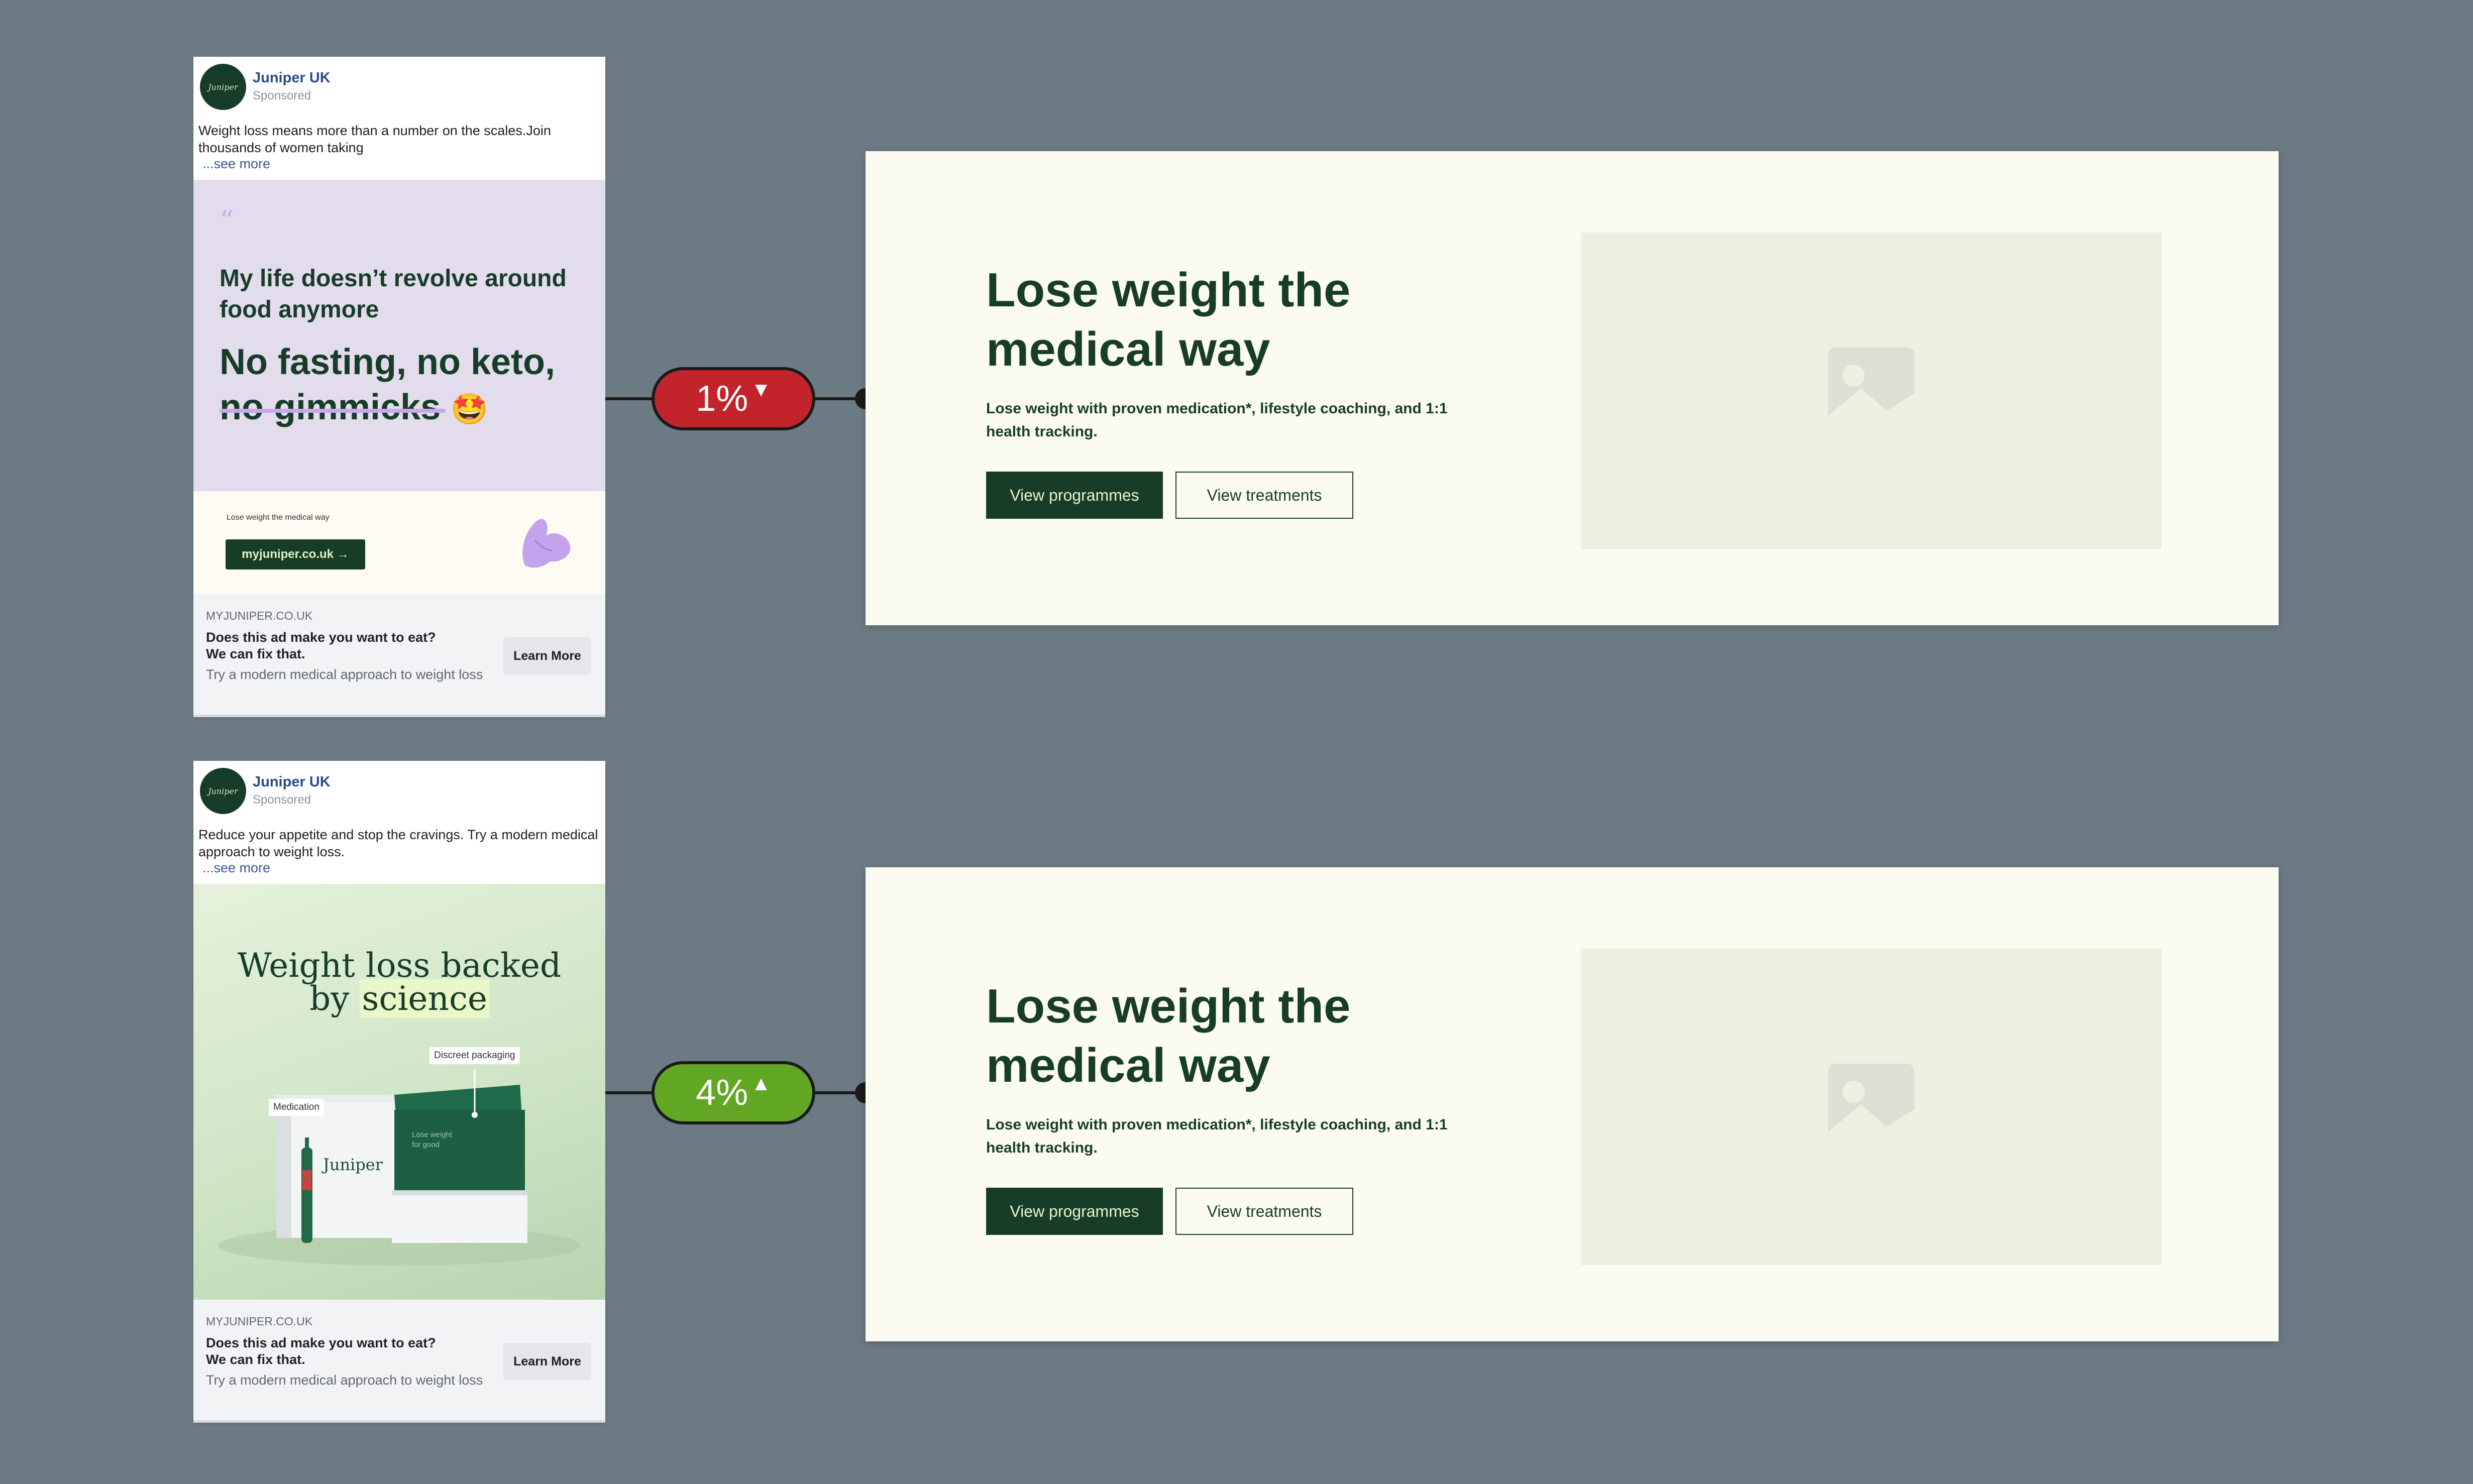  What do you see at coordinates (546, 543) in the screenshot?
I see `figure-illustration-icon` at bounding box center [546, 543].